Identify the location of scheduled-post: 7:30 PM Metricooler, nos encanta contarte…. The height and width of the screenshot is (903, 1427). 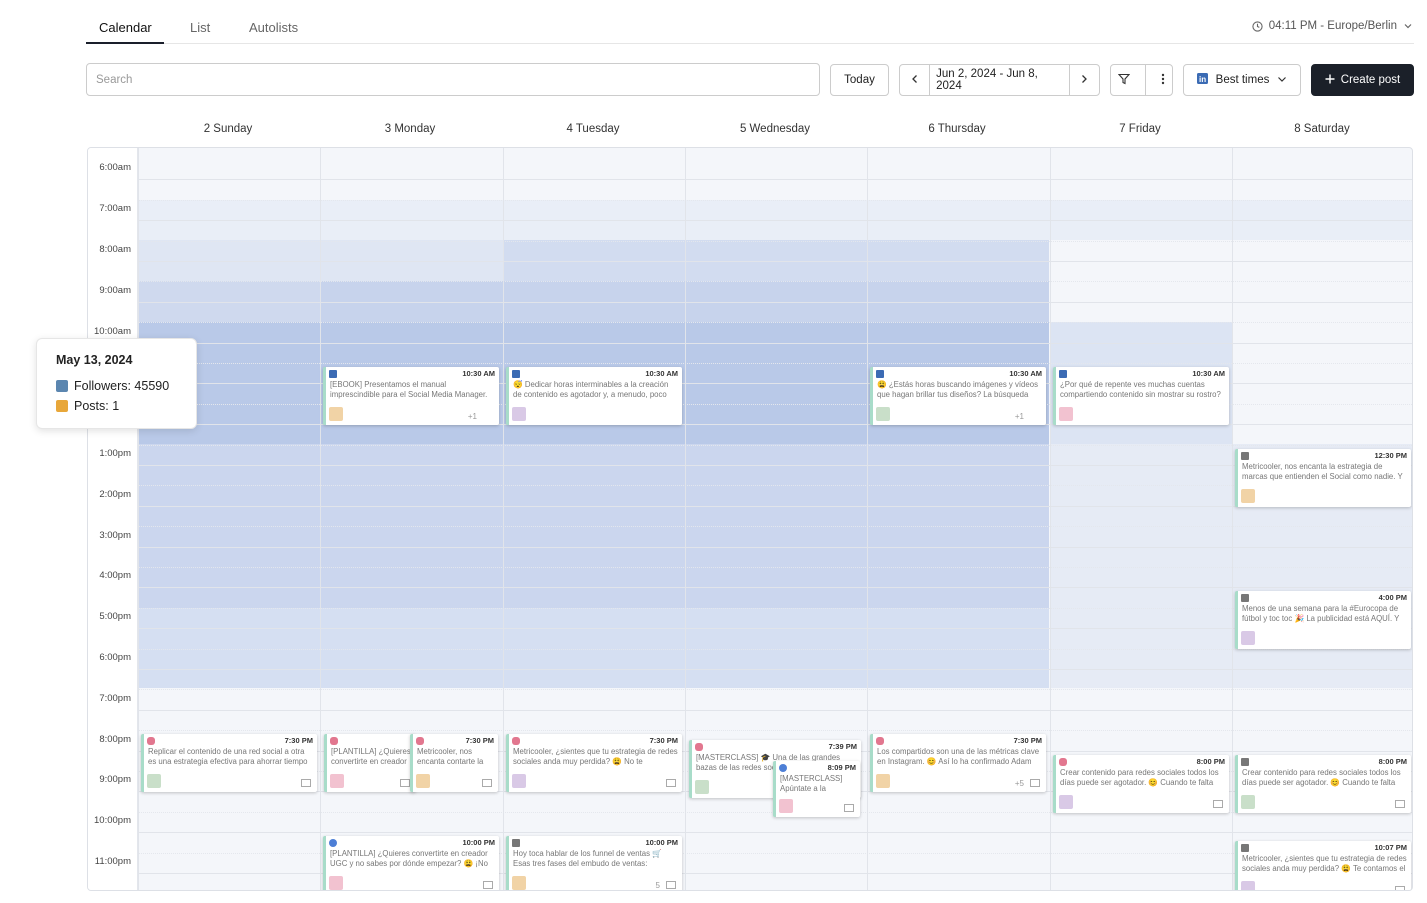
(454, 763).